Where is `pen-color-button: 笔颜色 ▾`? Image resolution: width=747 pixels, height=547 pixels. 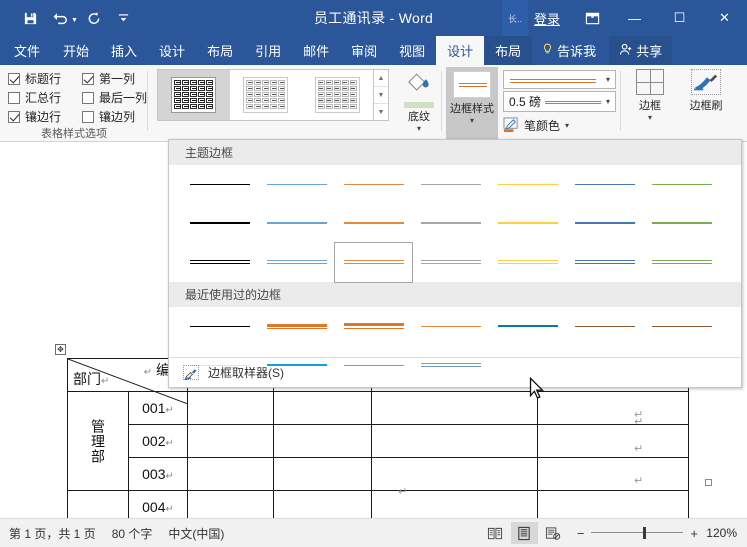 pen-color-button: 笔颜色 ▾ is located at coordinates (538, 125).